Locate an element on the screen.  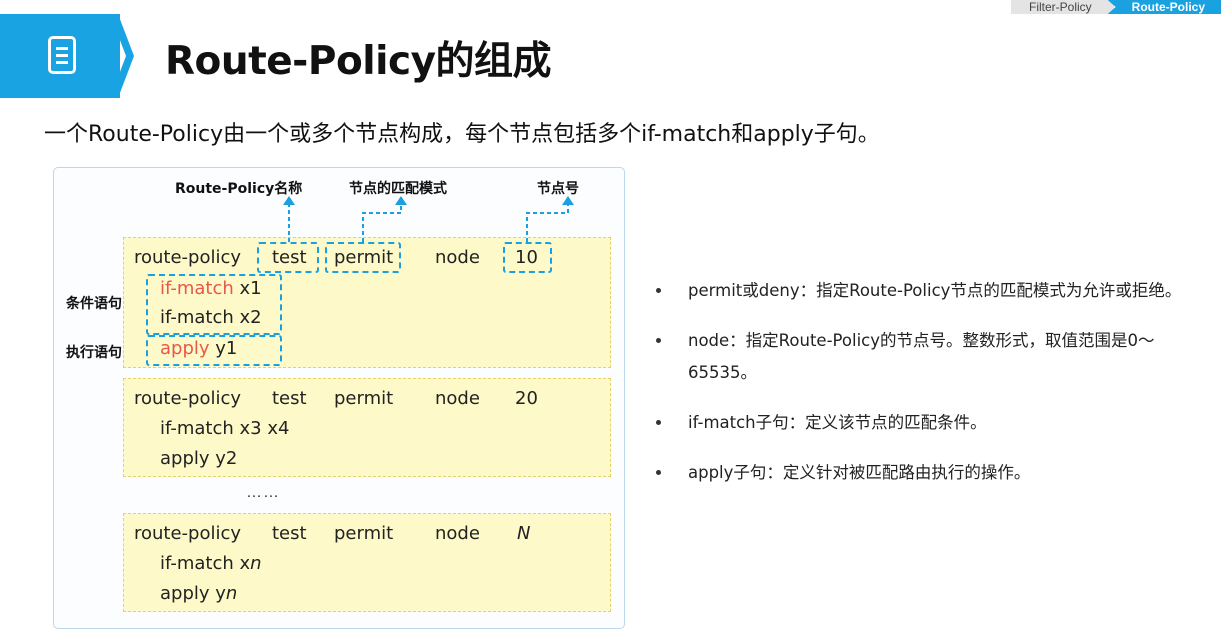
node1-keyword: route-policy is located at coordinates (188, 257).